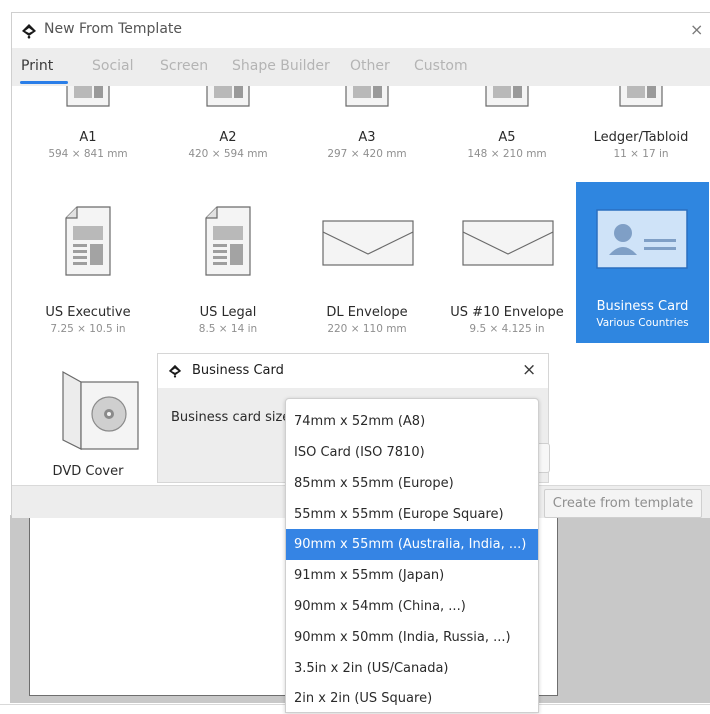 This screenshot has height=714, width=710. I want to click on template-name: DVD Cover, so click(88, 471).